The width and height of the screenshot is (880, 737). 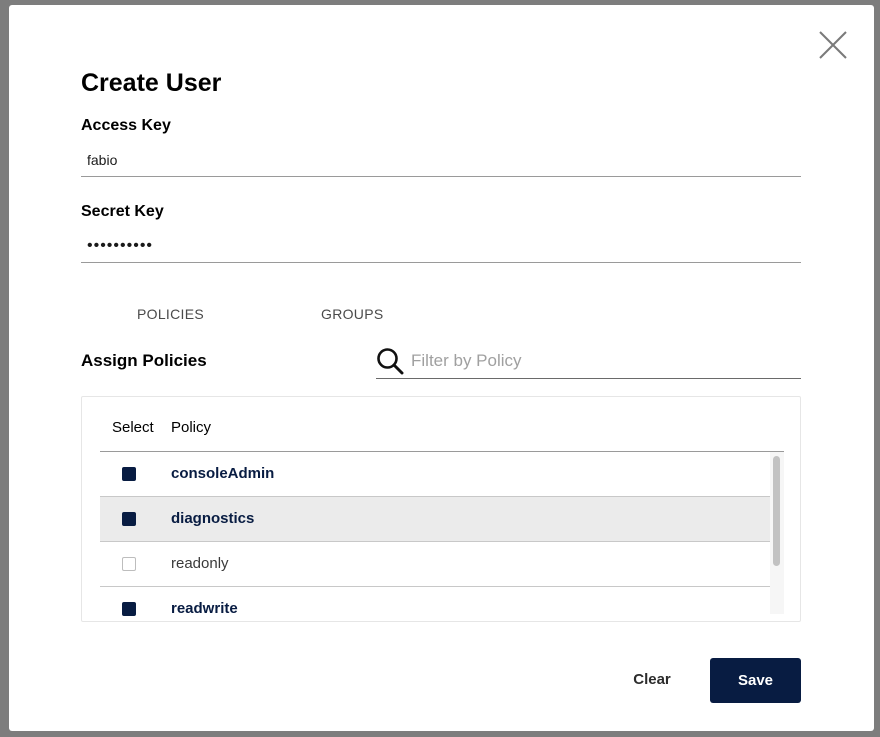 I want to click on table-row: readwrite, so click(x=435, y=604).